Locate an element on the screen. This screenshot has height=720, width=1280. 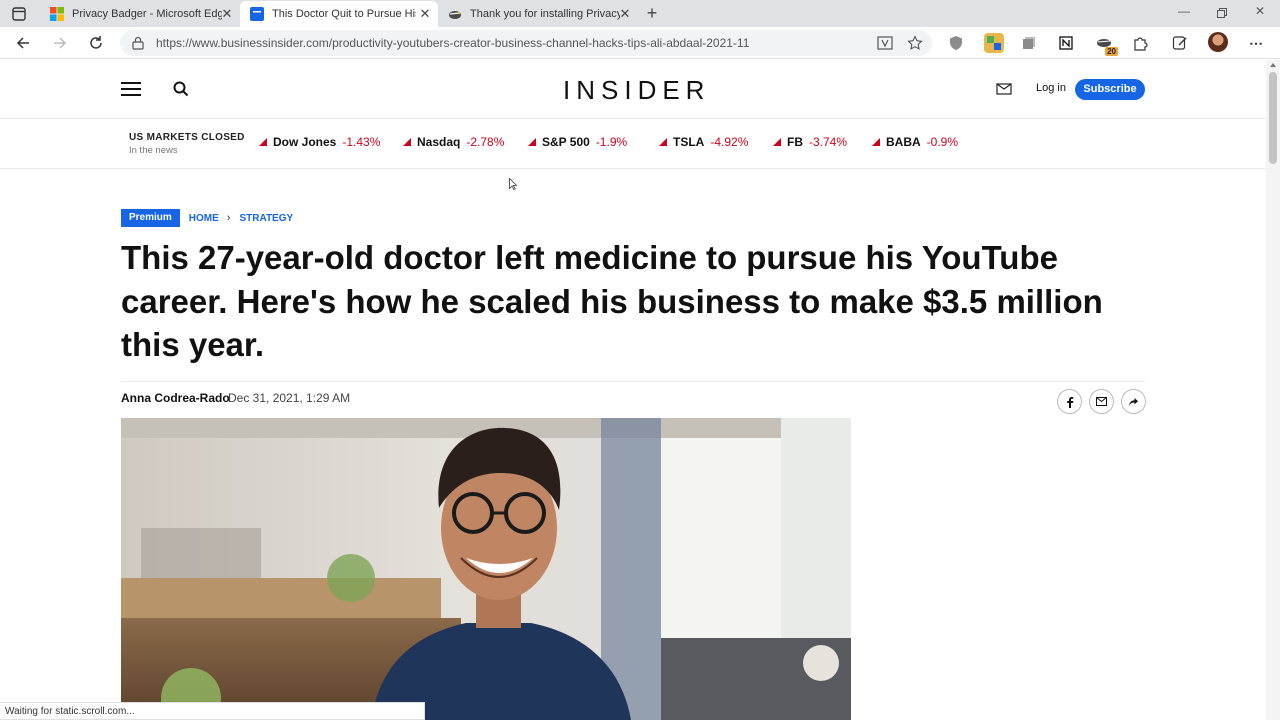
ticker-change: -4.92% is located at coordinates (729, 142).